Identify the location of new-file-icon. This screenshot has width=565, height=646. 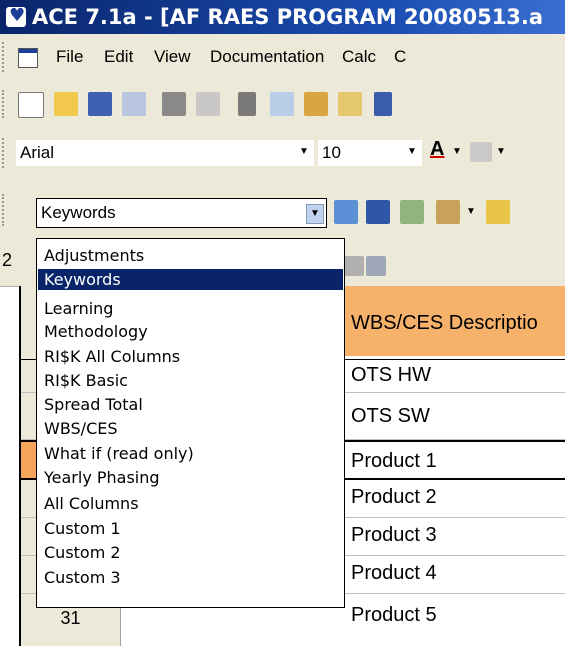
(31, 105).